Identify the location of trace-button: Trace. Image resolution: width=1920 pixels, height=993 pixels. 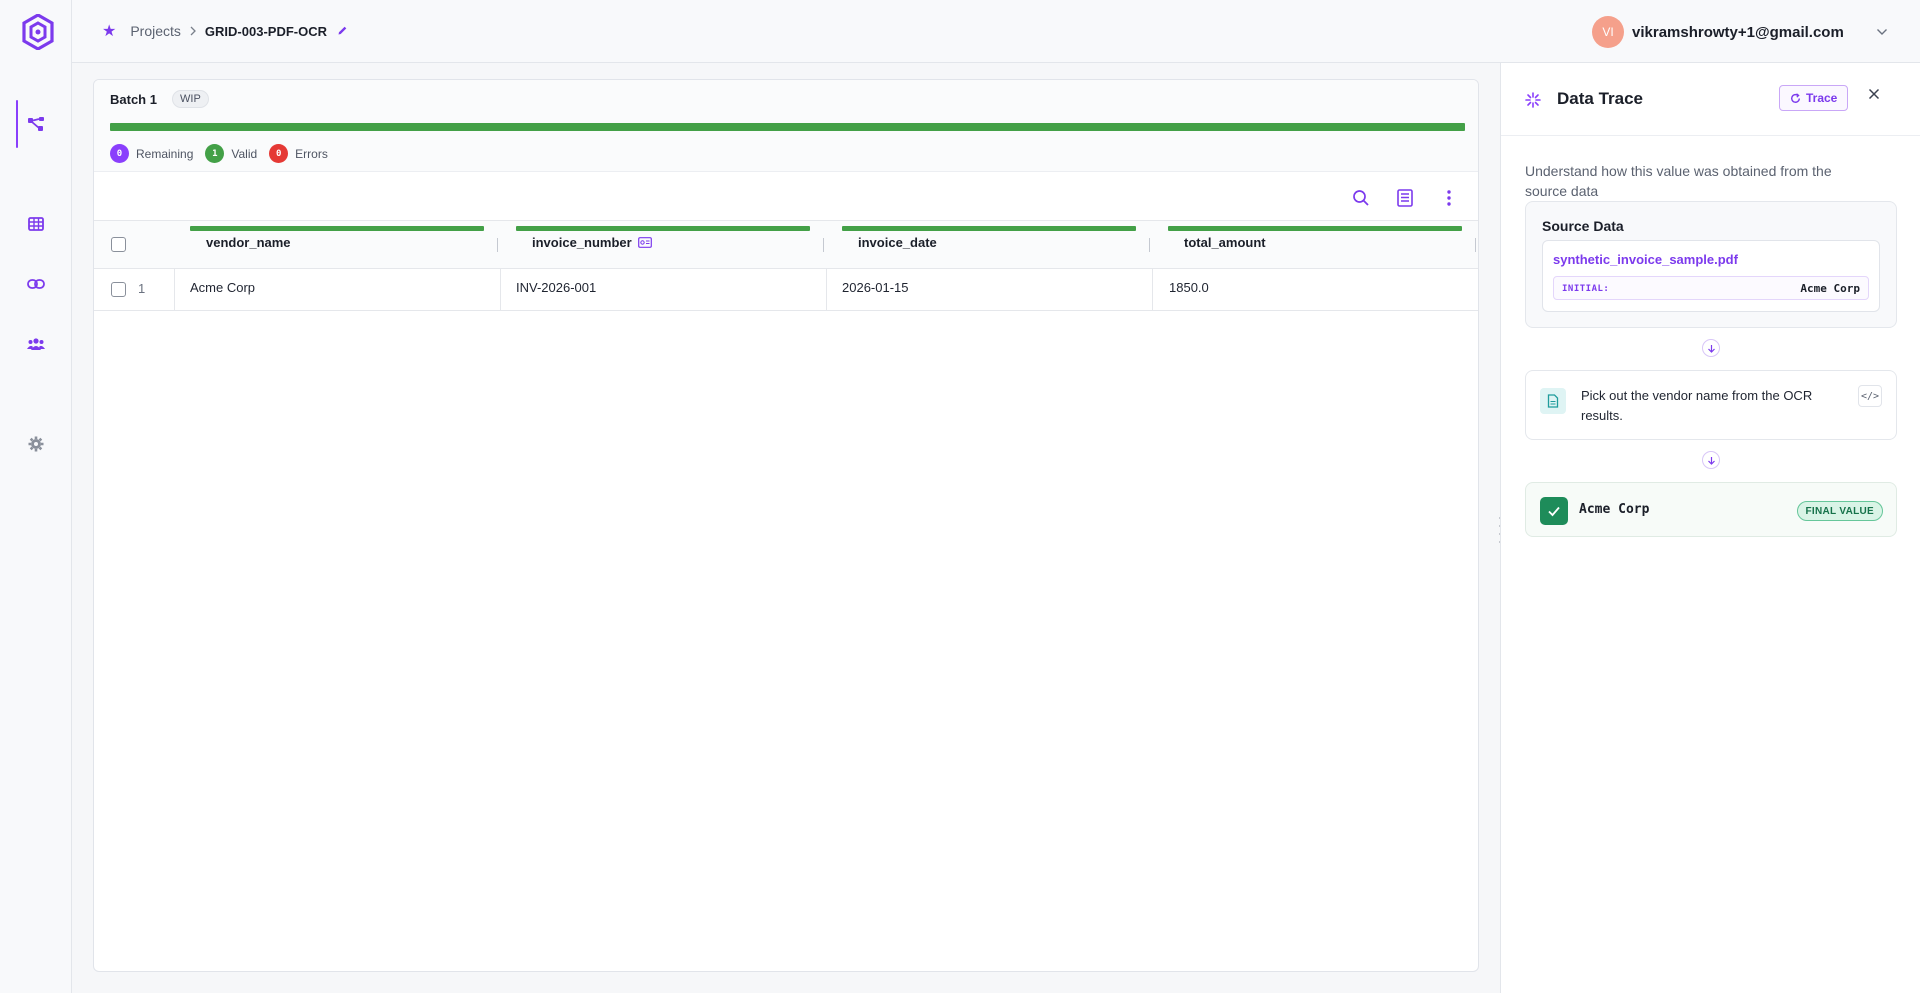
(1814, 98).